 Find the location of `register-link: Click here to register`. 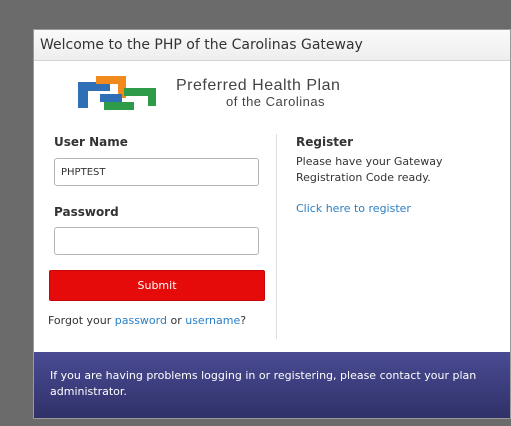

register-link: Click here to register is located at coordinates (353, 208).